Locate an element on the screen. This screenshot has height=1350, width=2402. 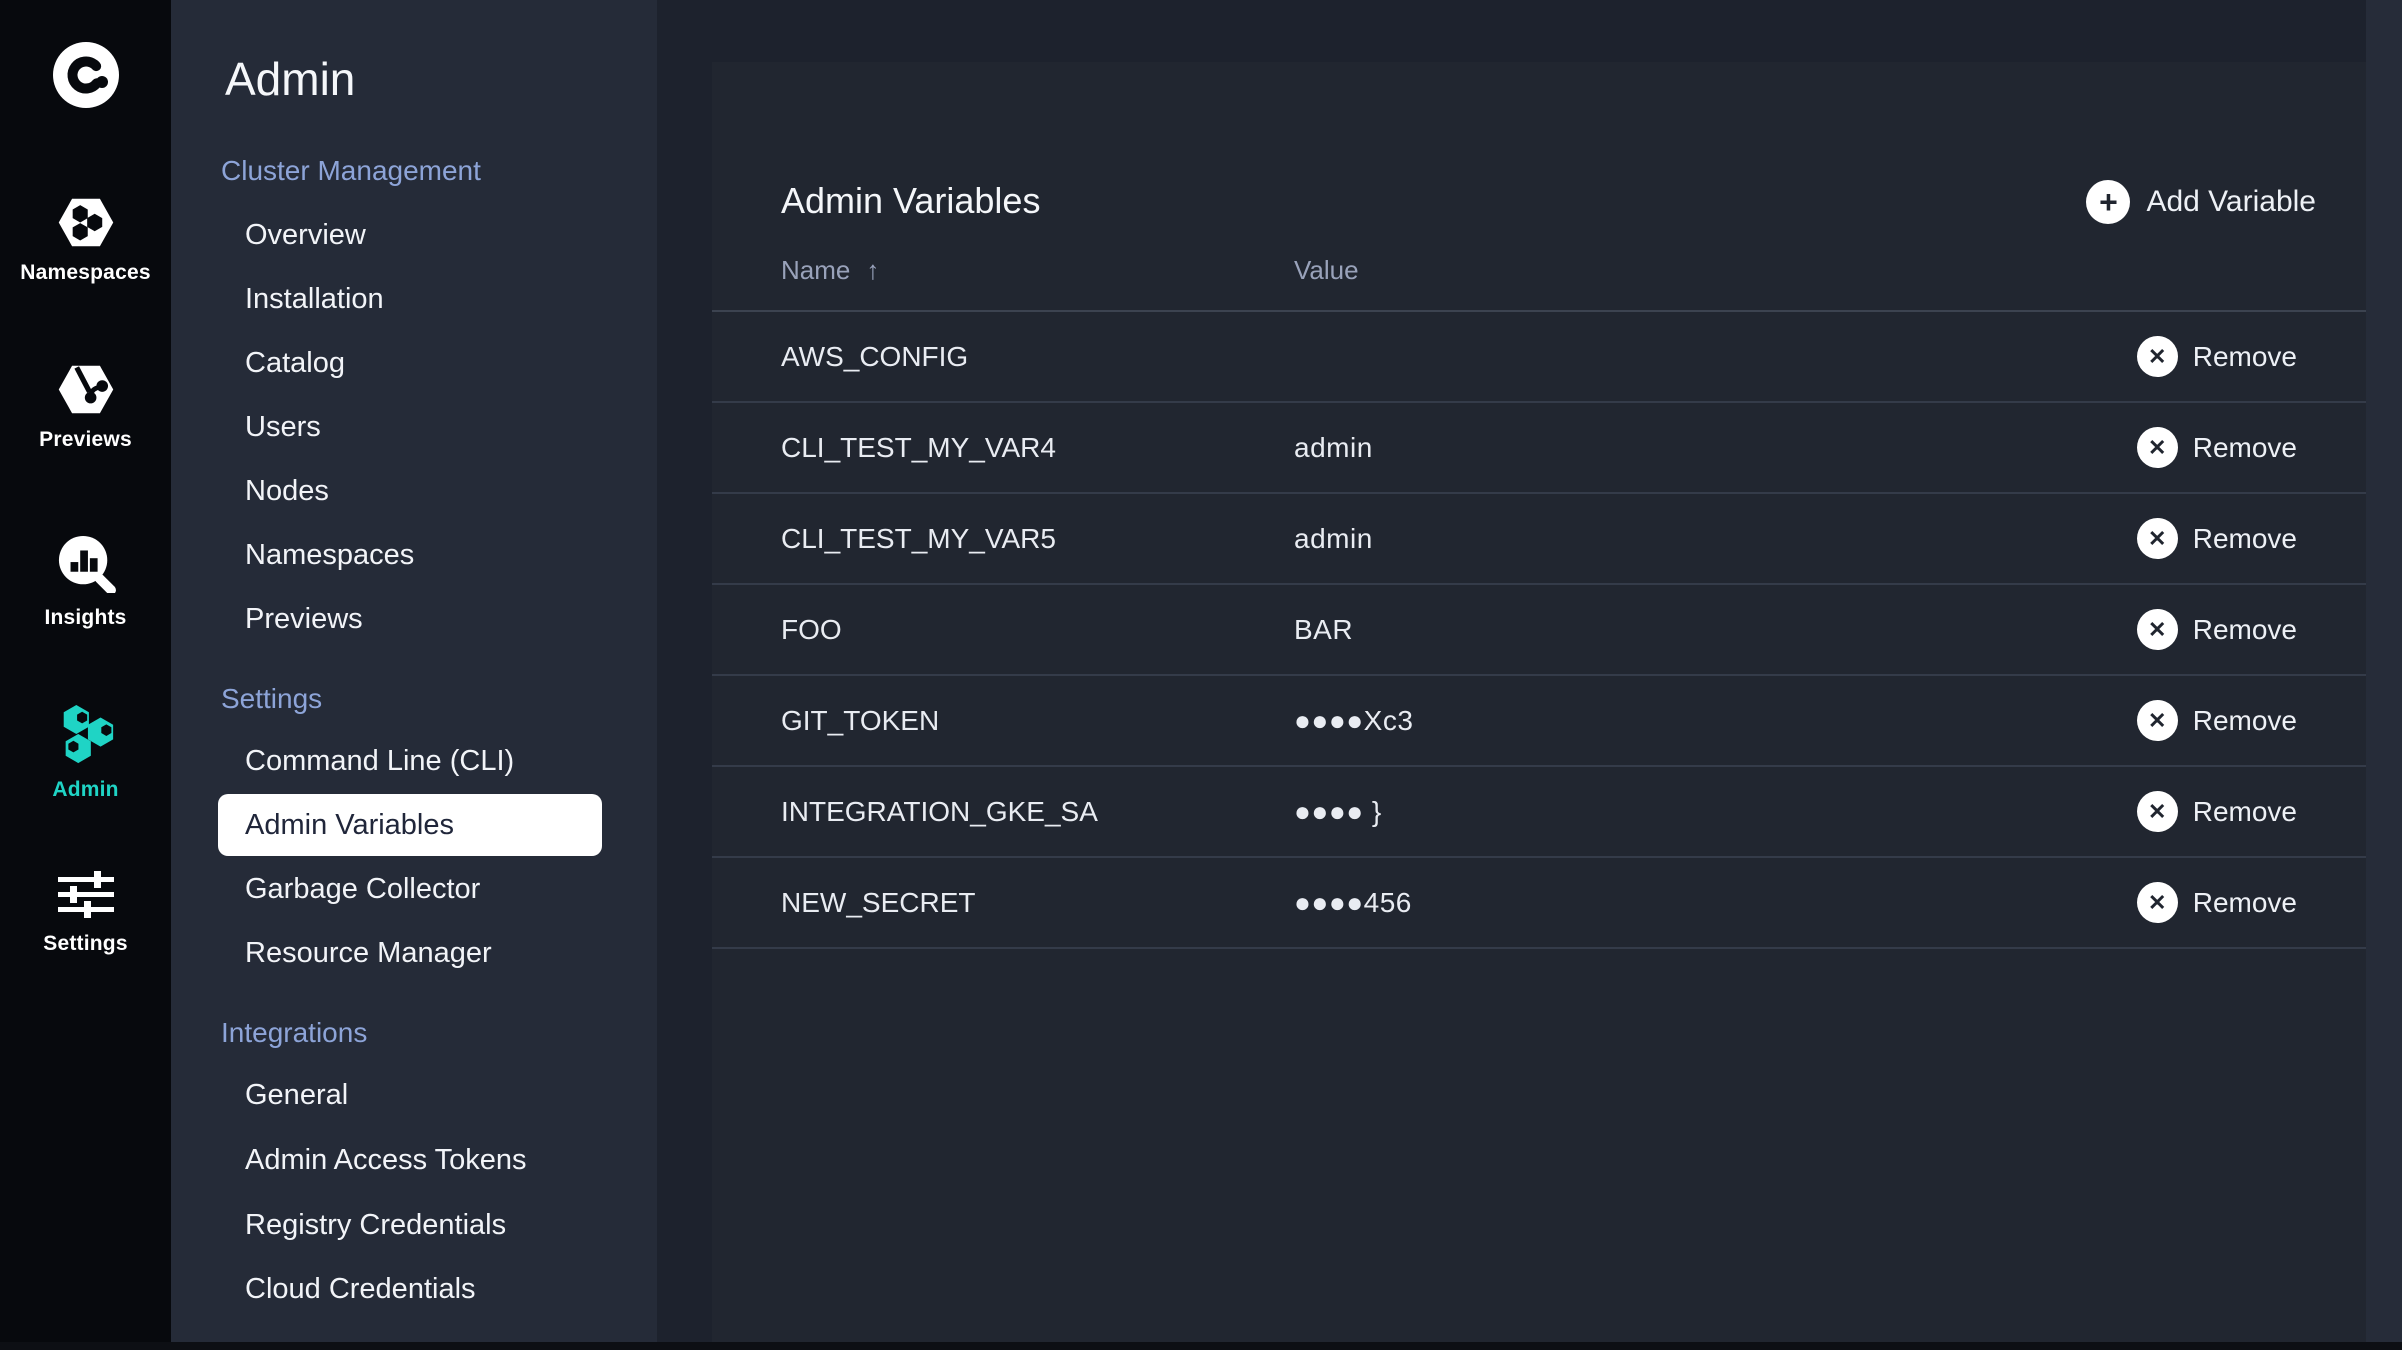
variable-value: ●●●●456 is located at coordinates (1353, 902).